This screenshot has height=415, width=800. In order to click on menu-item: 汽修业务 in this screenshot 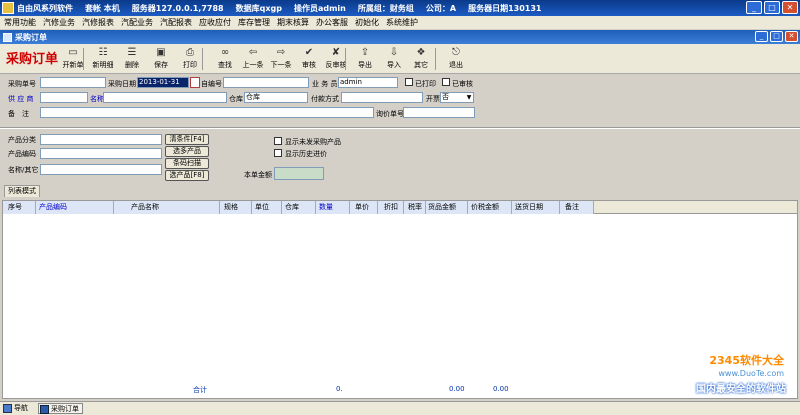, I will do `click(59, 22)`.